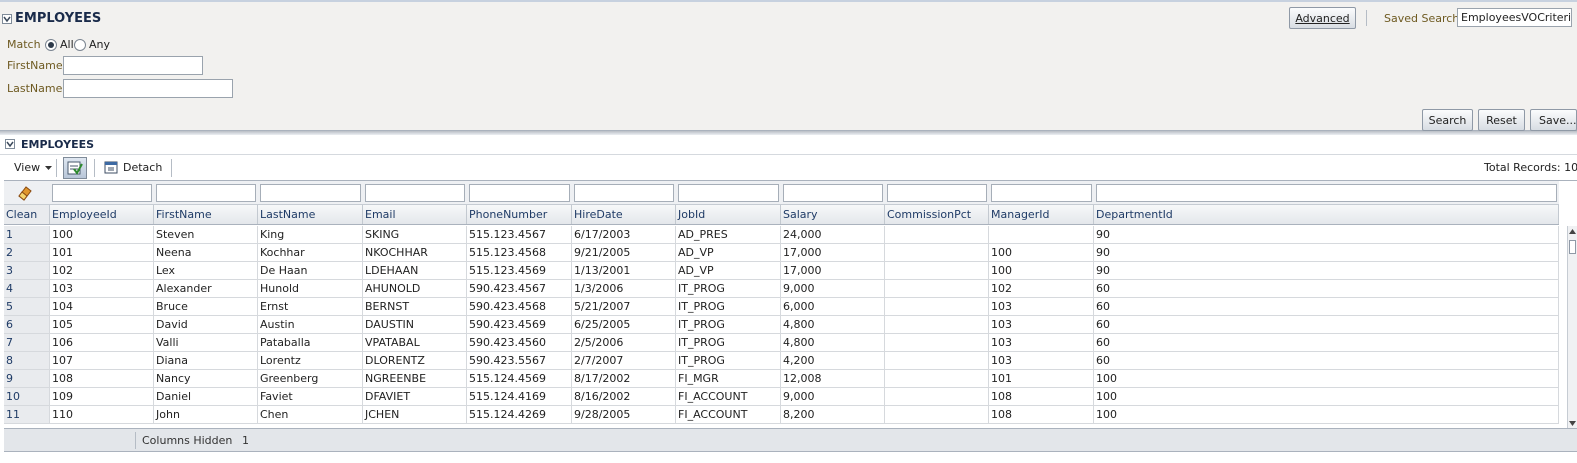 The image size is (1577, 463). I want to click on phonenumber-cell: 515.124.4569, so click(519, 378).